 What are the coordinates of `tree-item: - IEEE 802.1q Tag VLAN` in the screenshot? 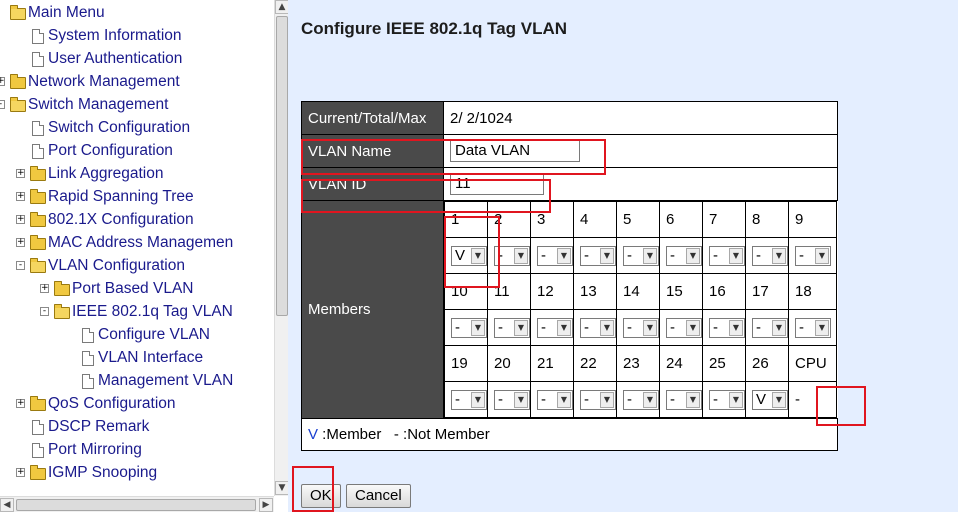 It's located at (137, 311).